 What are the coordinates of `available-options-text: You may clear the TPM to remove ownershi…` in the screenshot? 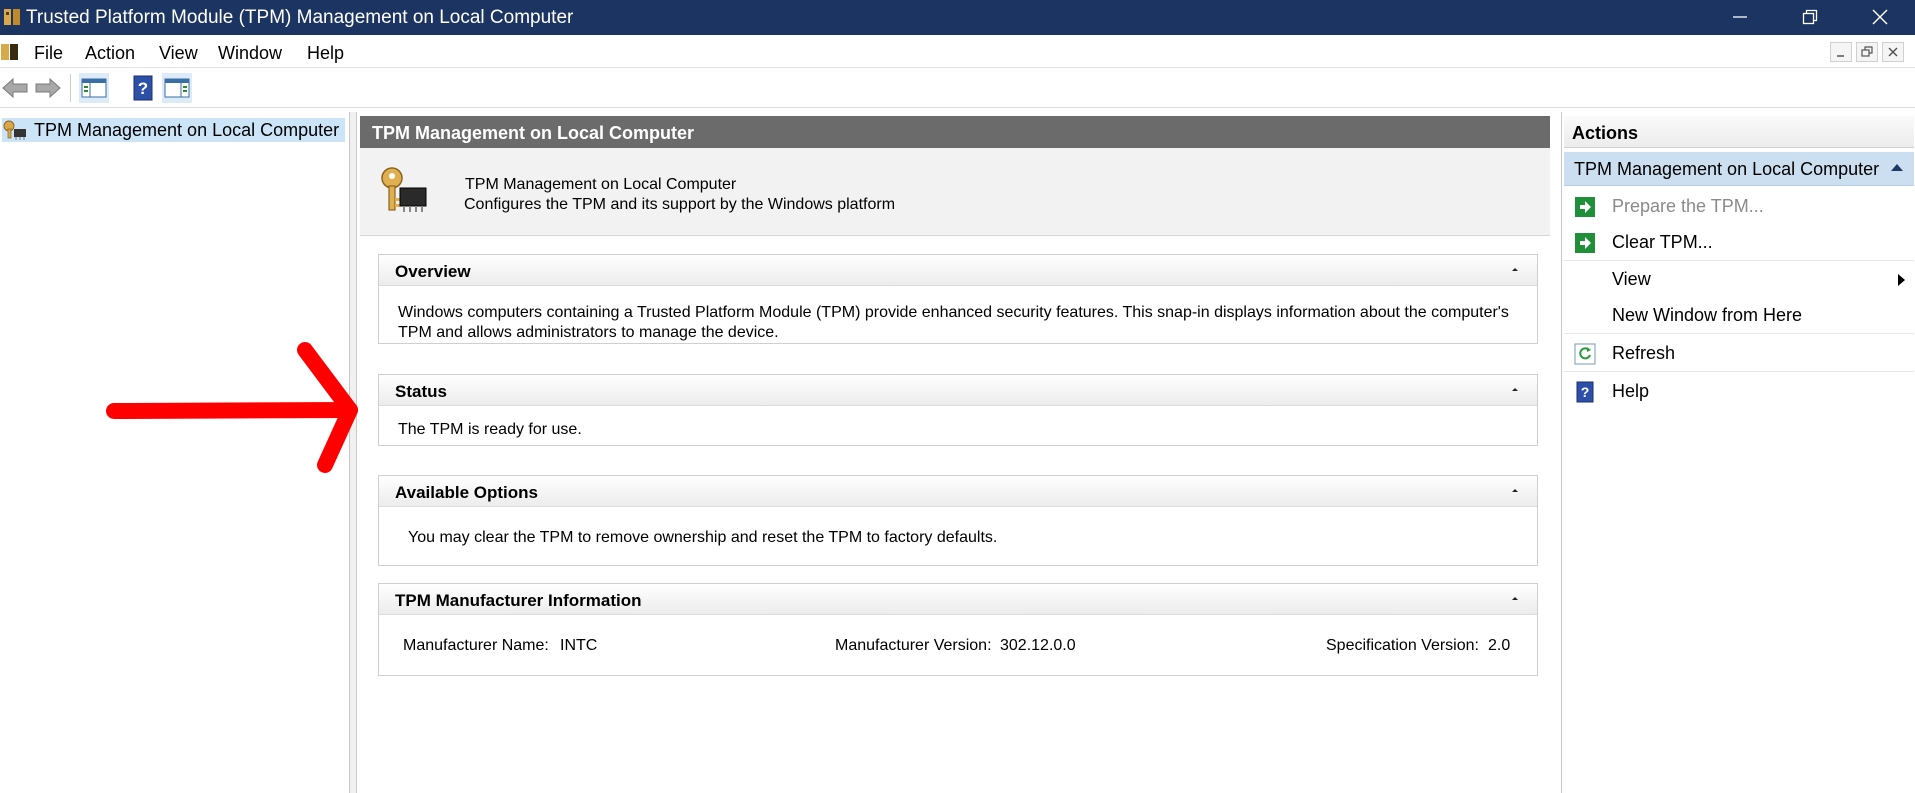 It's located at (703, 537).